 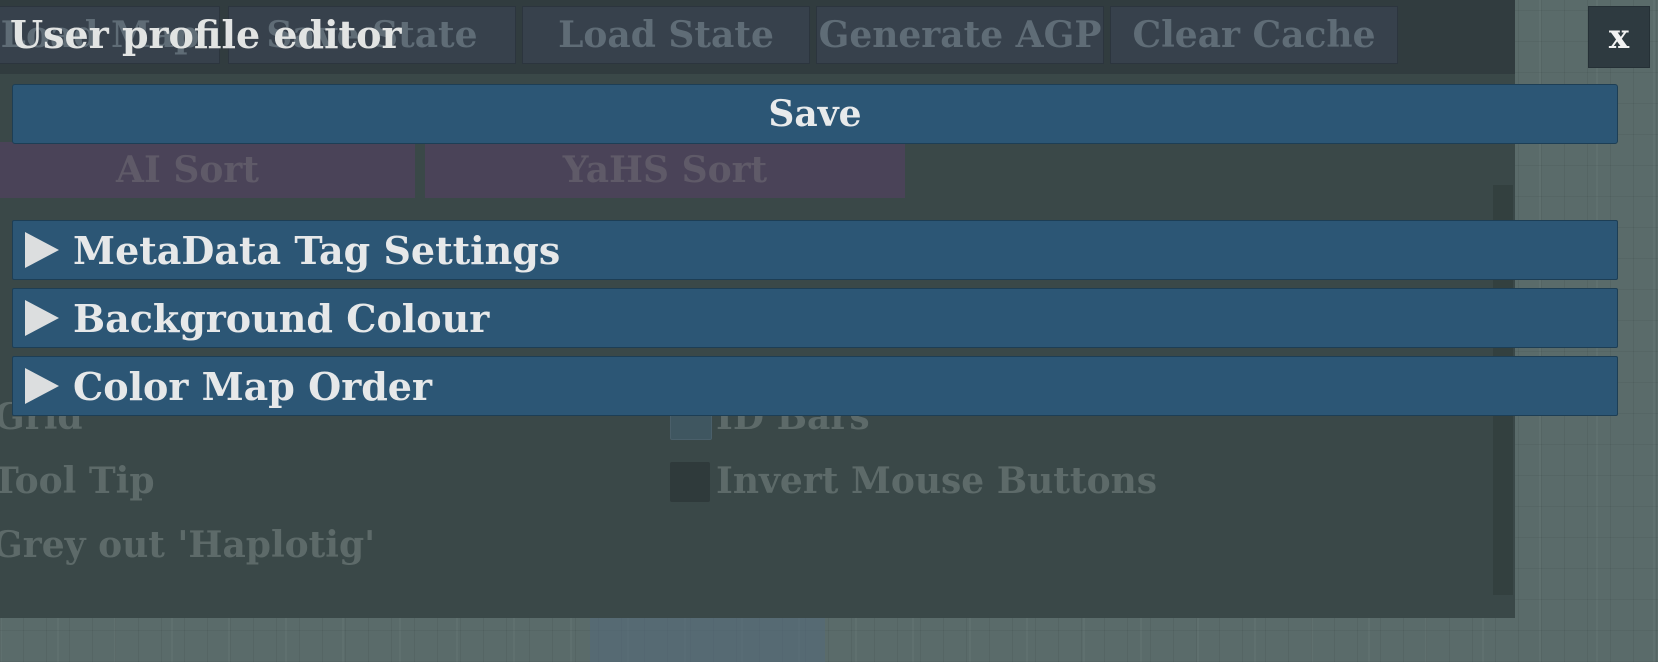 I want to click on background-colour-section: Background Colour, so click(x=815, y=318).